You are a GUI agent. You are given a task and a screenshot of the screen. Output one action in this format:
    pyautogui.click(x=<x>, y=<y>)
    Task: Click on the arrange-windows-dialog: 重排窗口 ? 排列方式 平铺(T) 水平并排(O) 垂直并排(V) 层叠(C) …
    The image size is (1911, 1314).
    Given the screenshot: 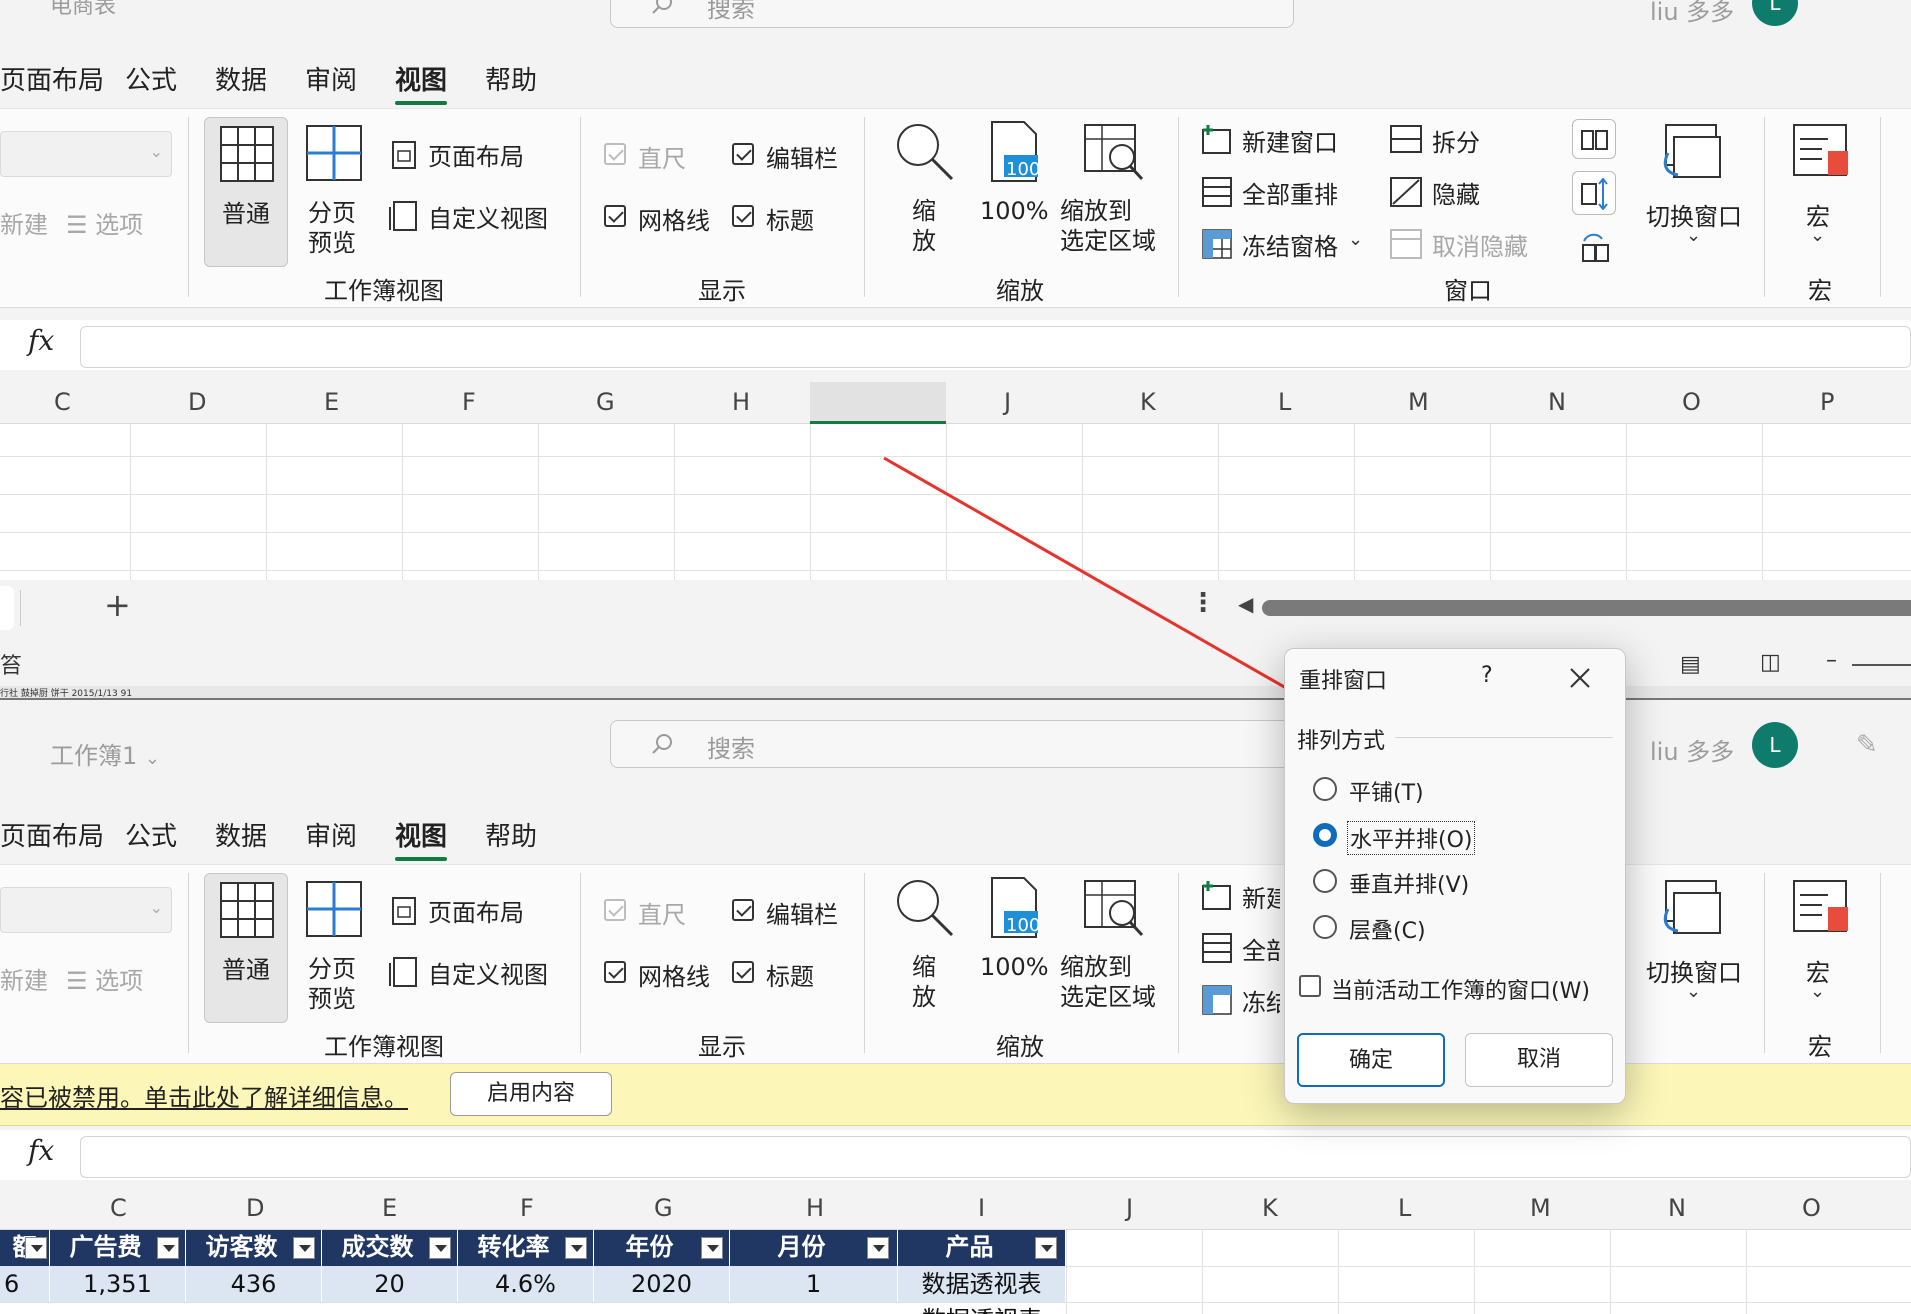 What is the action you would take?
    pyautogui.click(x=1455, y=876)
    